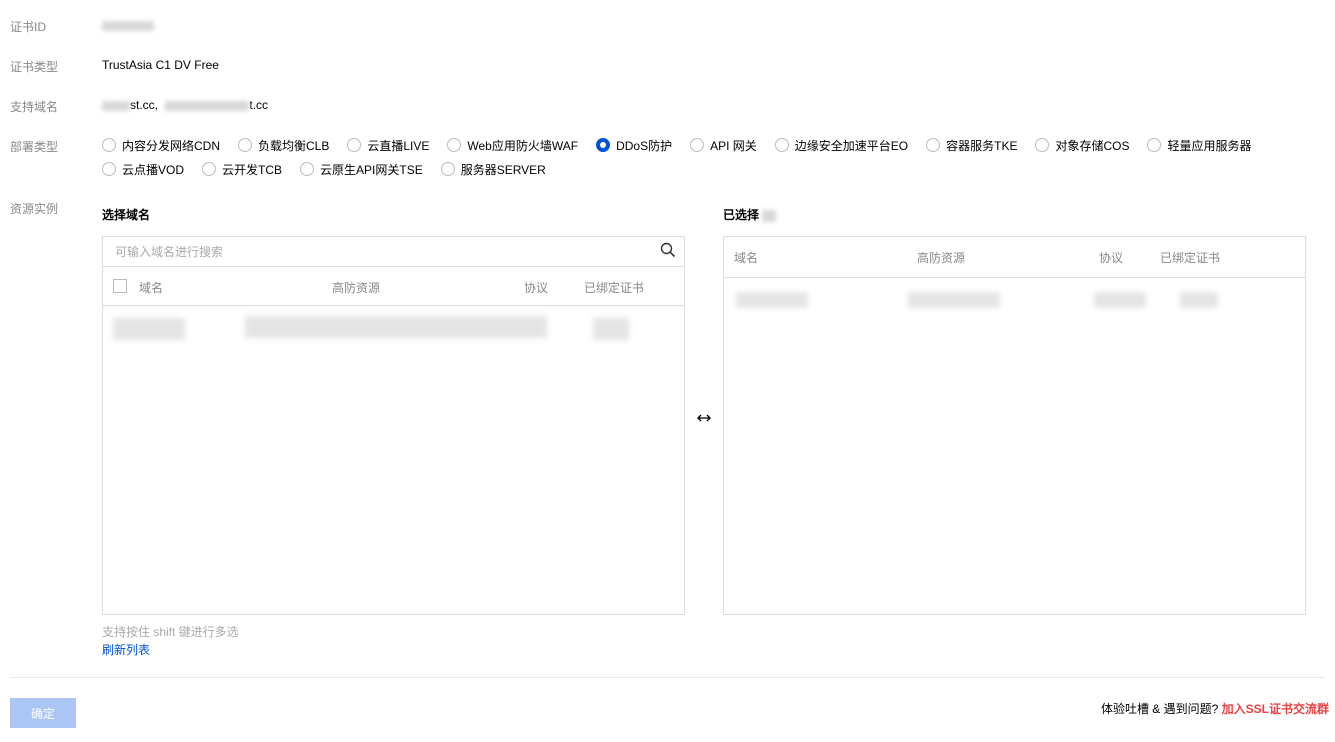 This screenshot has width=1335, height=742. I want to click on radio-deploy_types_row2-0: 云点播VOD, so click(143, 169).